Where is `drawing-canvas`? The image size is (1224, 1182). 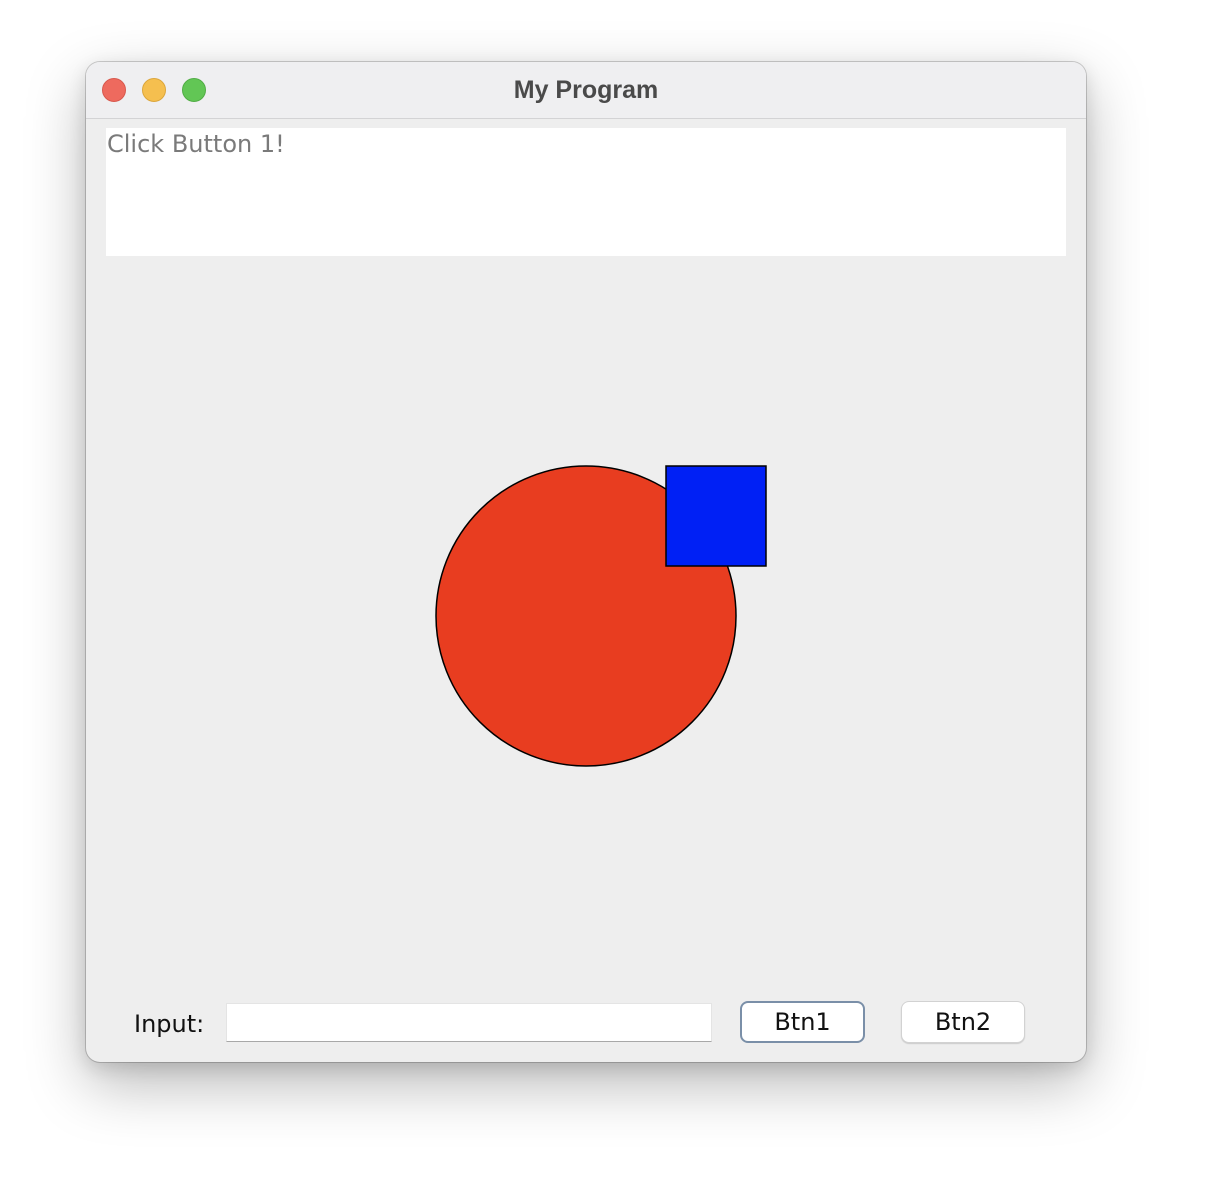 drawing-canvas is located at coordinates (601, 616).